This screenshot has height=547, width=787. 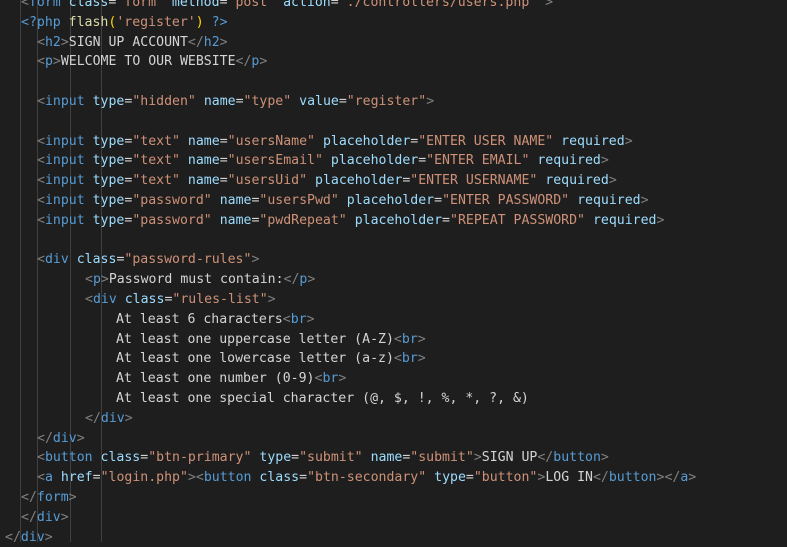 What do you see at coordinates (200, 458) in the screenshot?
I see `code-token: "btn-primary"` at bounding box center [200, 458].